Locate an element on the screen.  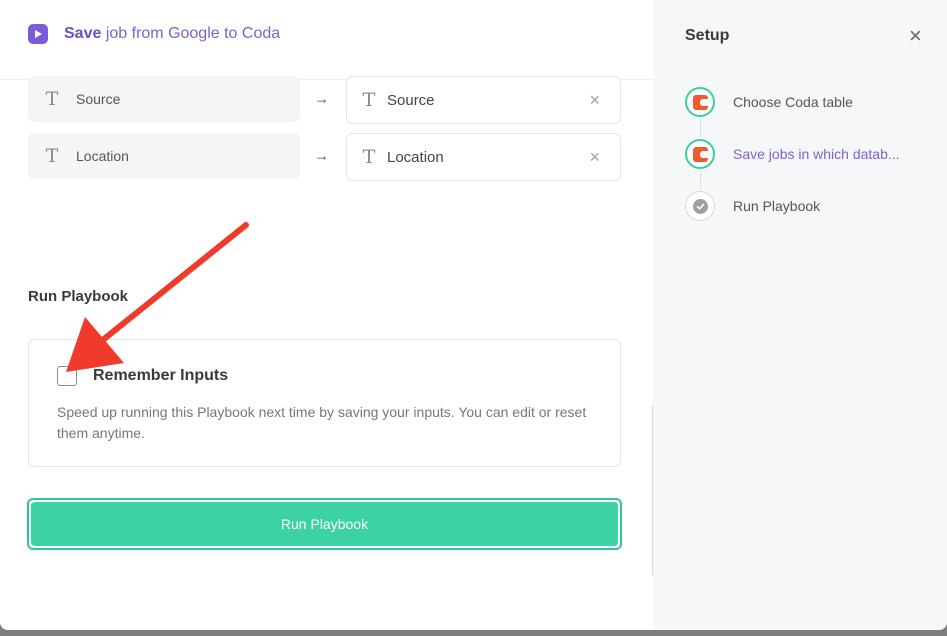
step-status-done is located at coordinates (700, 102).